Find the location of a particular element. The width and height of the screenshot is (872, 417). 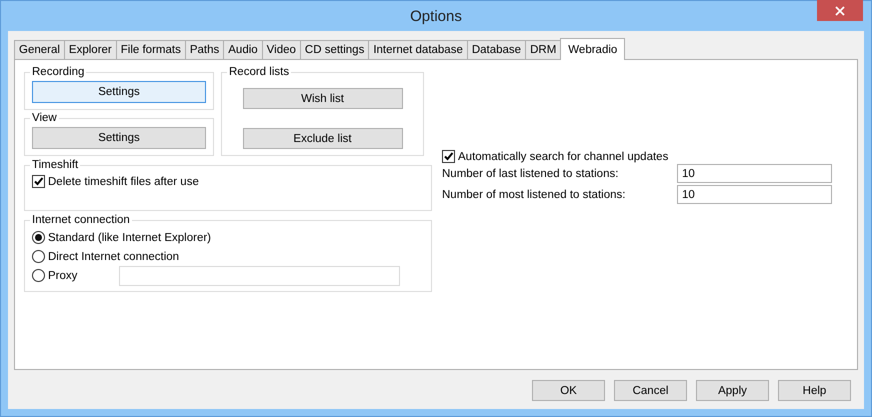

tab: DRM is located at coordinates (543, 49).